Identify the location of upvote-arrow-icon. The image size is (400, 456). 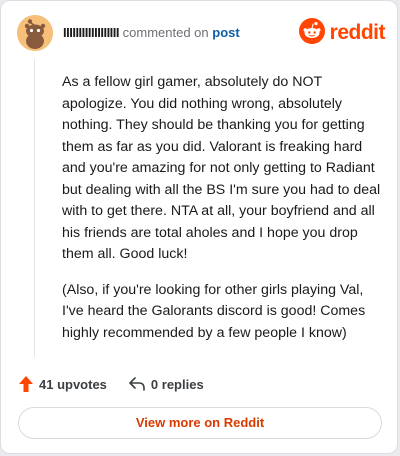
(26, 384).